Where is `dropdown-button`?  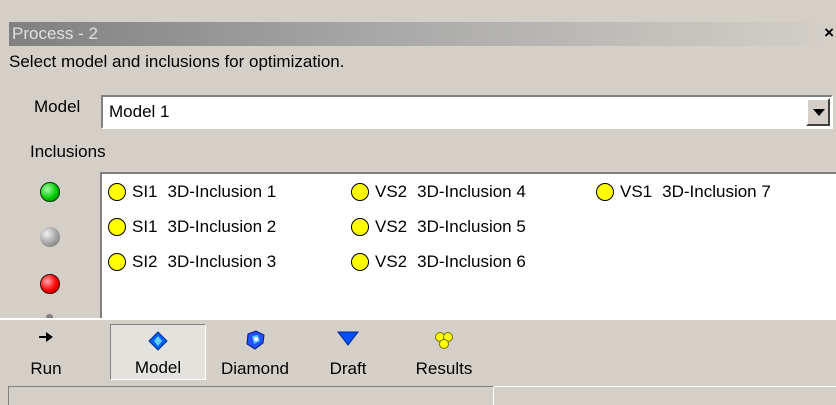 dropdown-button is located at coordinates (818, 112).